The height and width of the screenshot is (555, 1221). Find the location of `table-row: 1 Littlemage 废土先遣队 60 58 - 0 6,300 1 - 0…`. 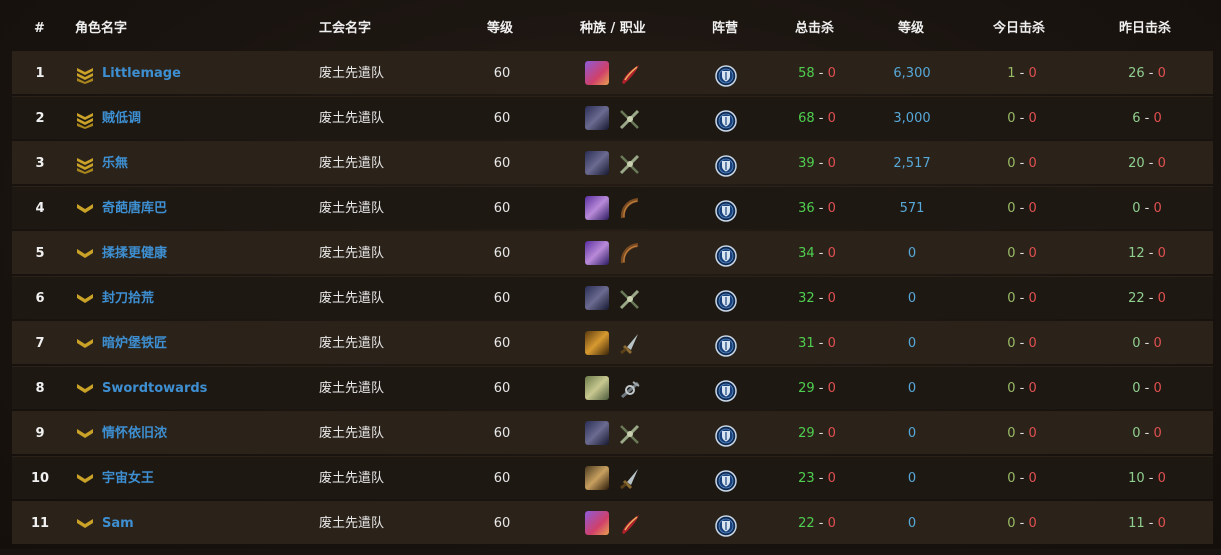

table-row: 1 Littlemage 废土先遣队 60 58 - 0 6,300 1 - 0… is located at coordinates (612, 72).